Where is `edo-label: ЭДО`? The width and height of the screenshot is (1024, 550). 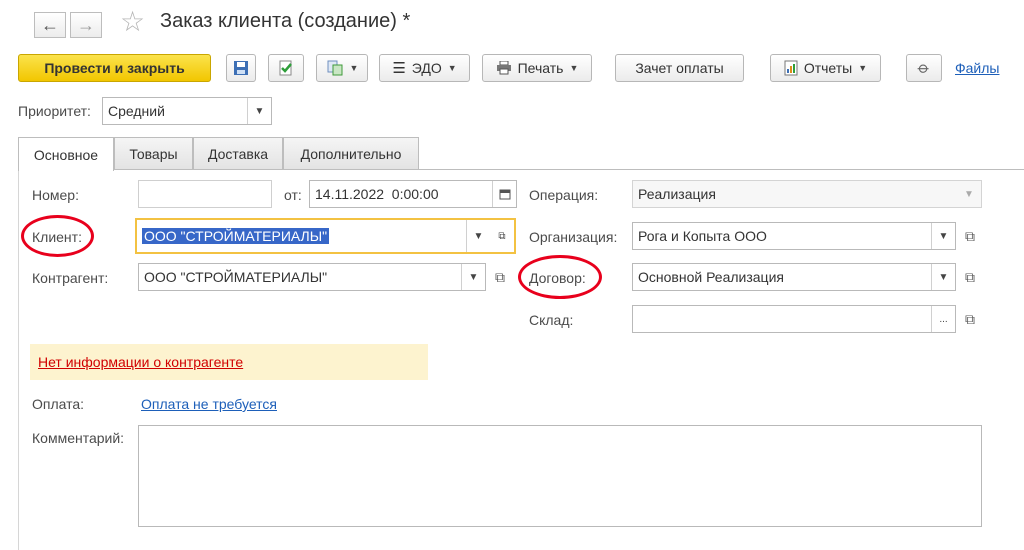
edo-label: ЭДО is located at coordinates (426, 68).